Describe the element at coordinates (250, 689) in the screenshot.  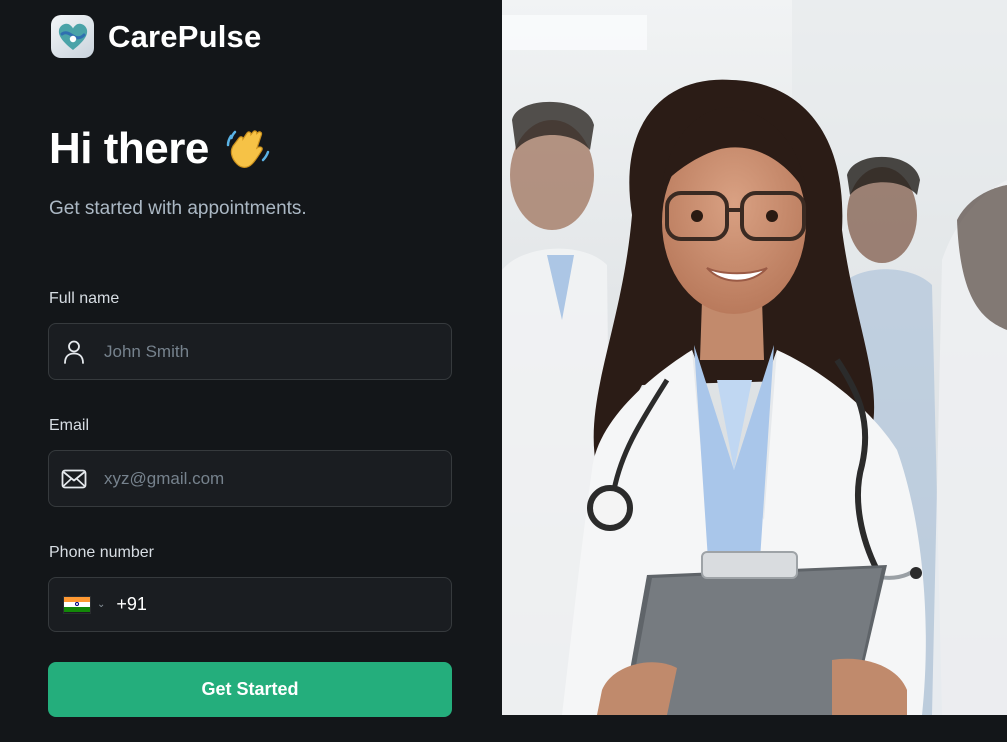
I see `get-started-button: Get Started` at that location.